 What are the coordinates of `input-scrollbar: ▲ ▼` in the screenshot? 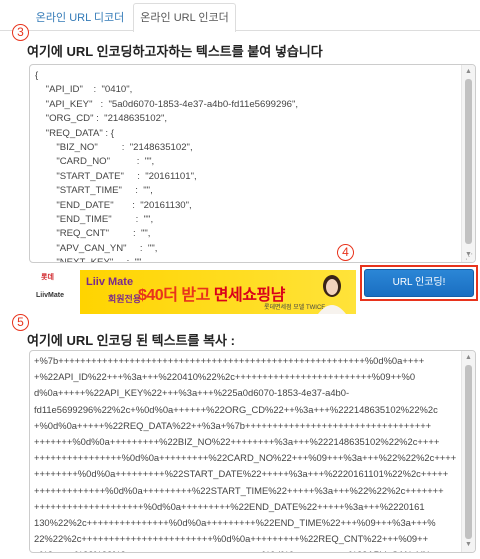 It's located at (468, 163).